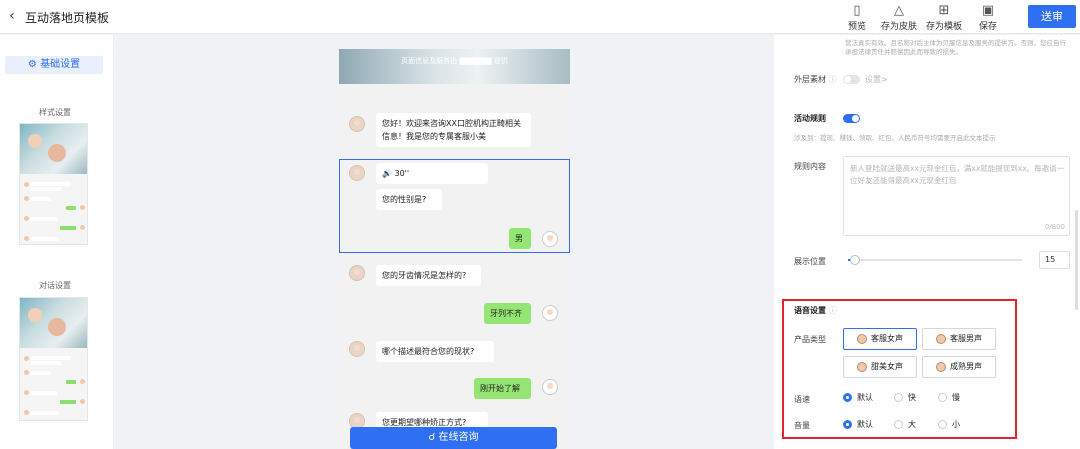  Describe the element at coordinates (53, 359) in the screenshot. I see `dialog-thumbnail` at that location.